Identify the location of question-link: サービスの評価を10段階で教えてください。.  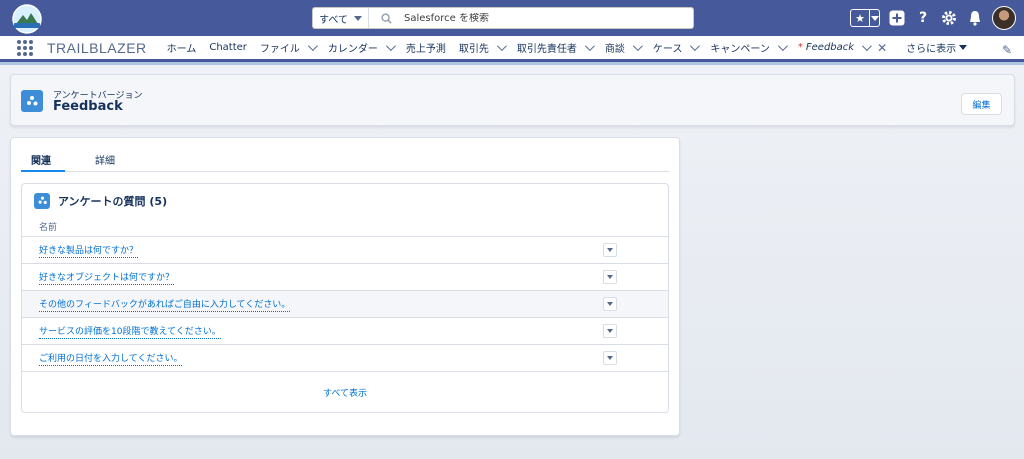
(130, 331).